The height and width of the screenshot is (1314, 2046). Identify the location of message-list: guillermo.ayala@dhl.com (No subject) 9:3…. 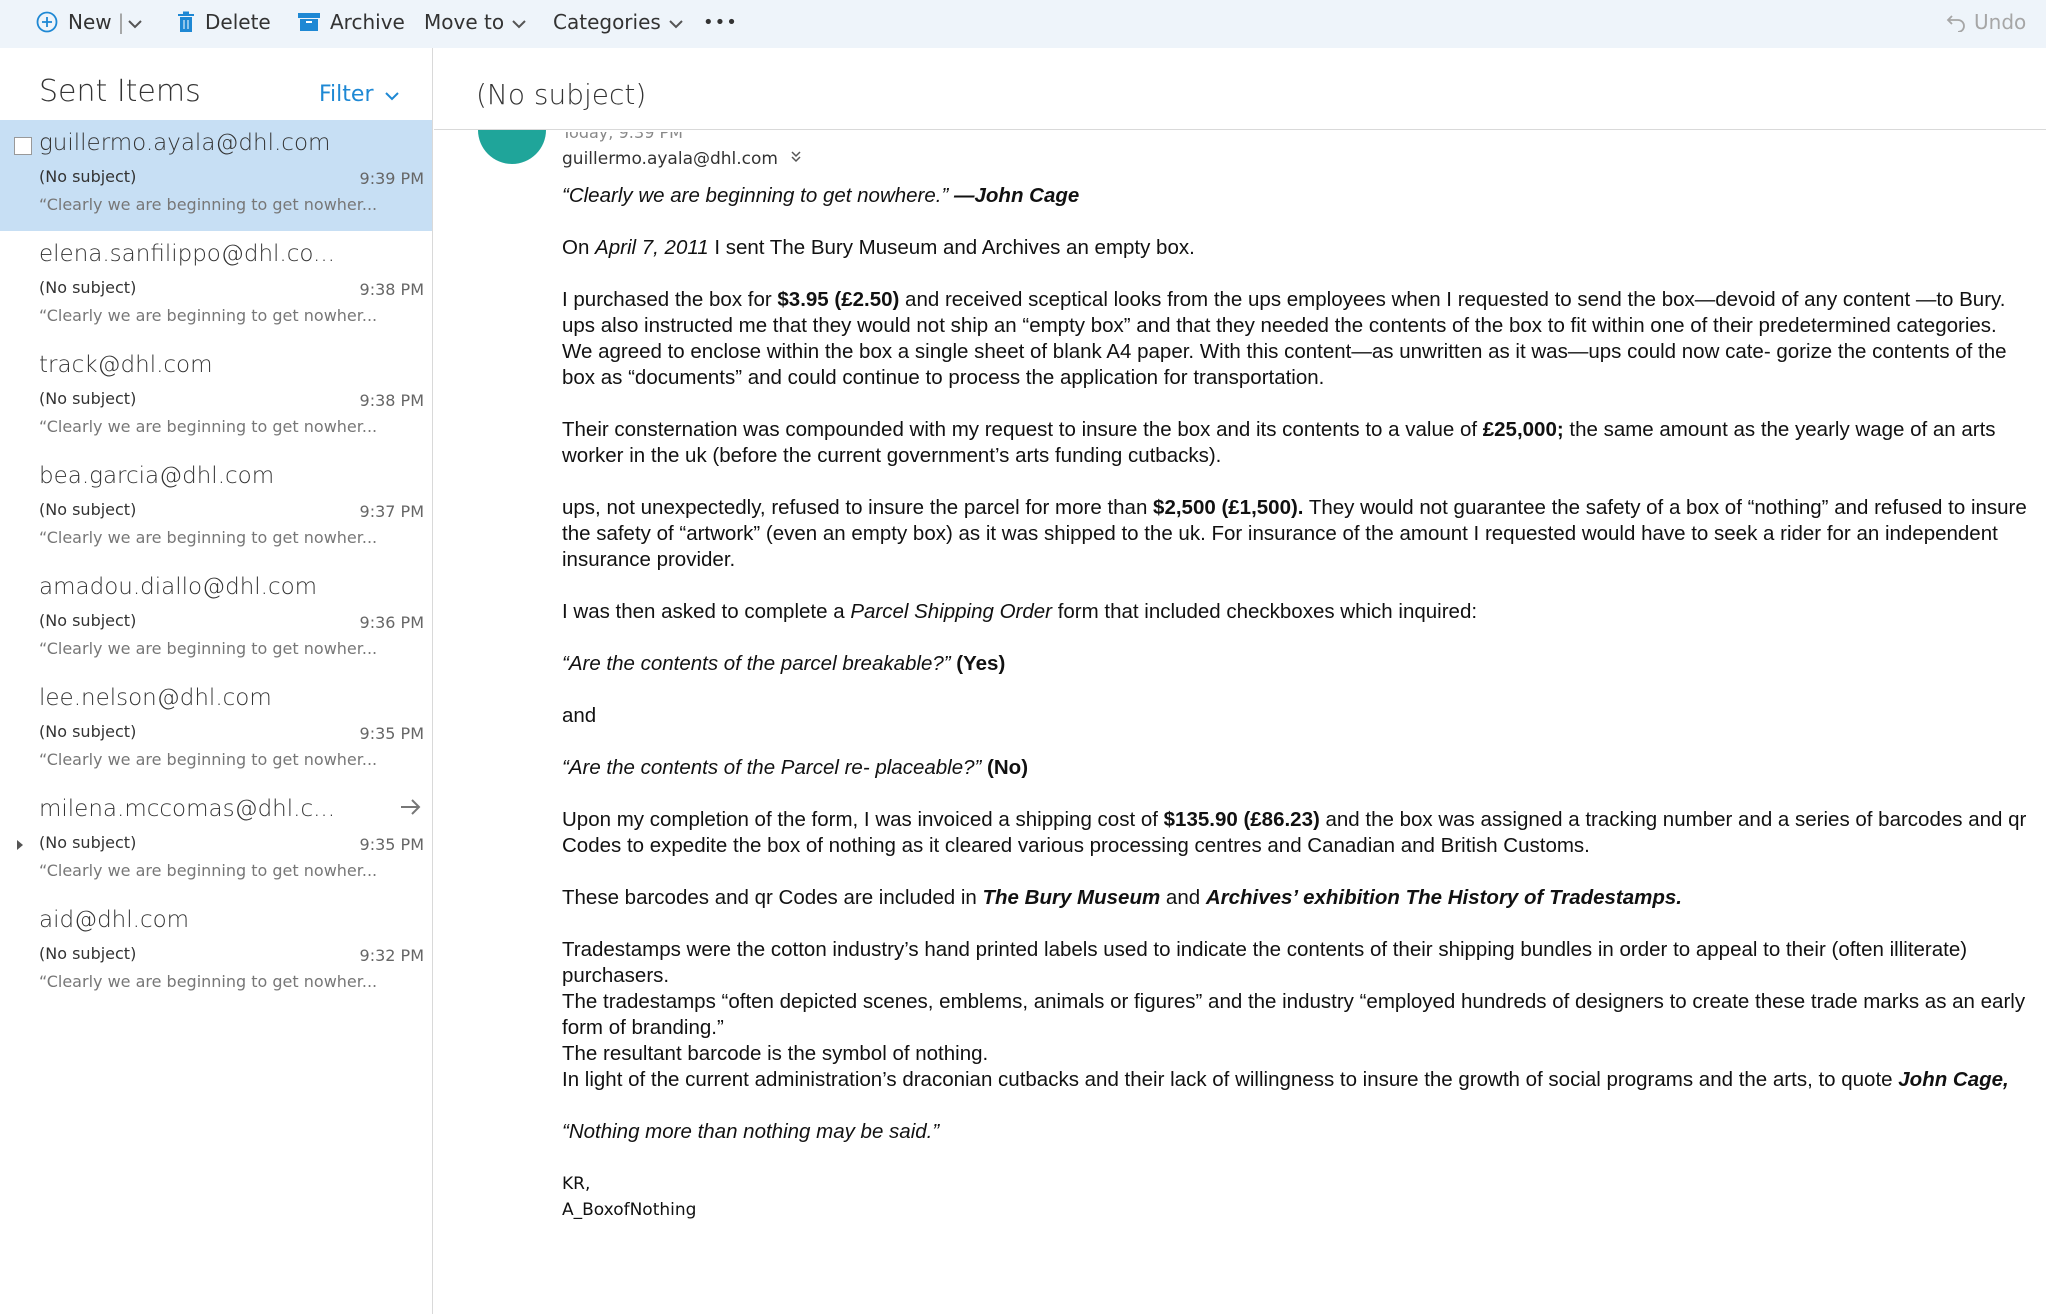
(216, 564).